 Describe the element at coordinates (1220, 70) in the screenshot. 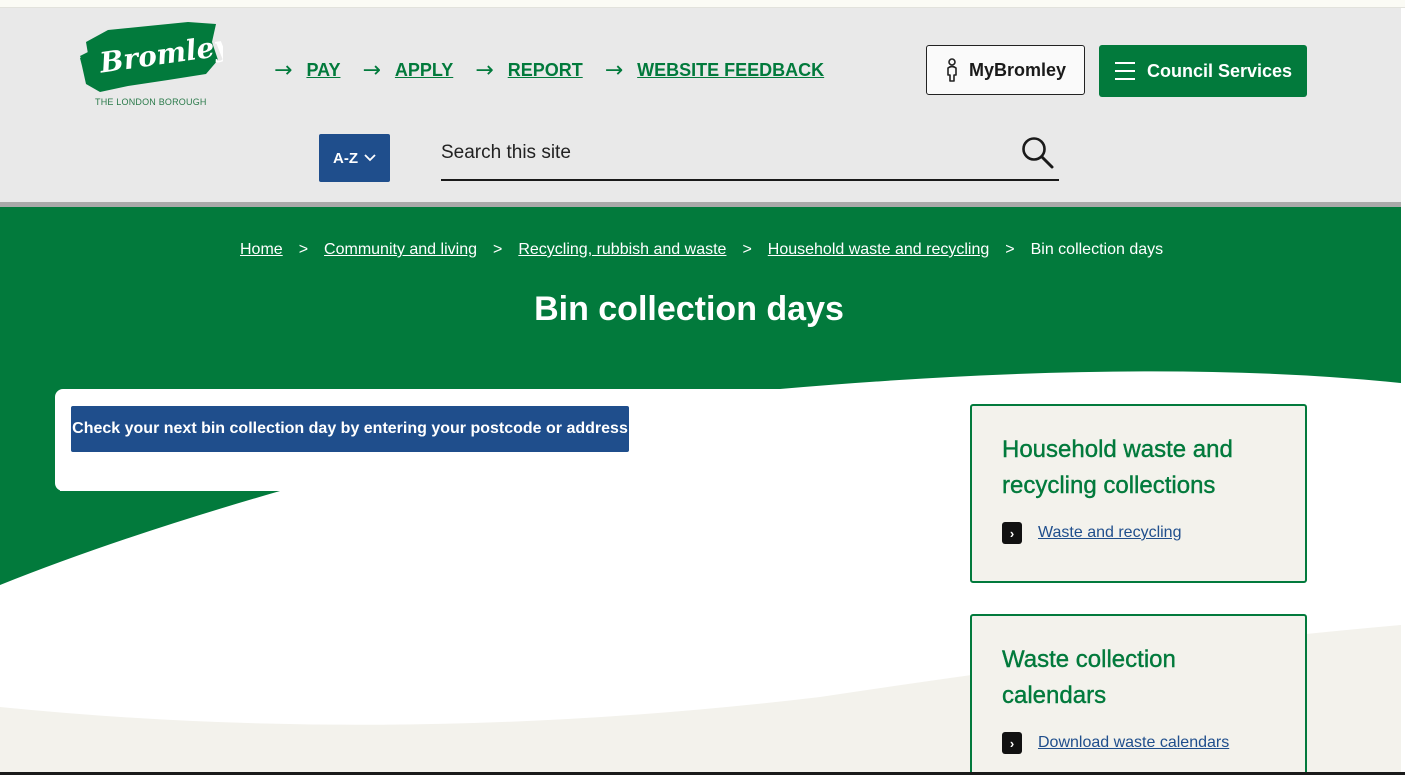

I see `council-services-label: Council Services` at that location.